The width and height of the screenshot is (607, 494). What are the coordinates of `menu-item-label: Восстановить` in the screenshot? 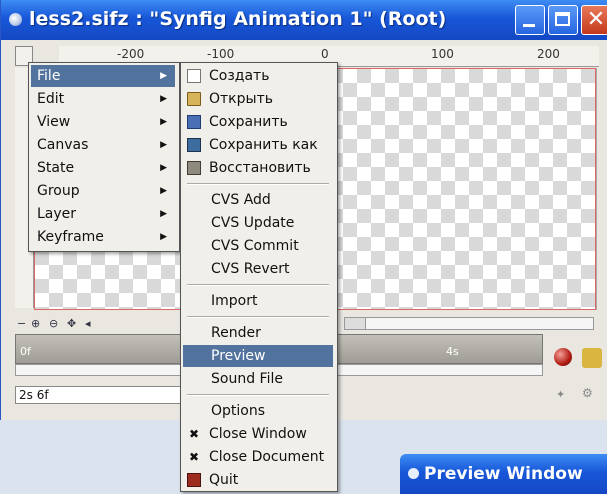 It's located at (260, 168).